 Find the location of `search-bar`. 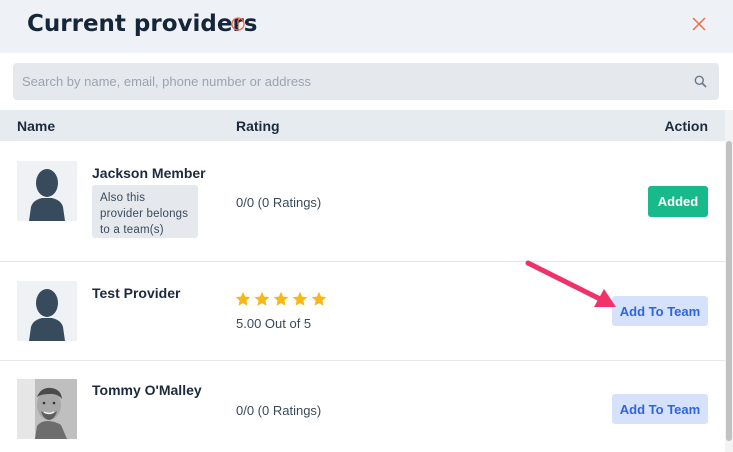

search-bar is located at coordinates (366, 81).